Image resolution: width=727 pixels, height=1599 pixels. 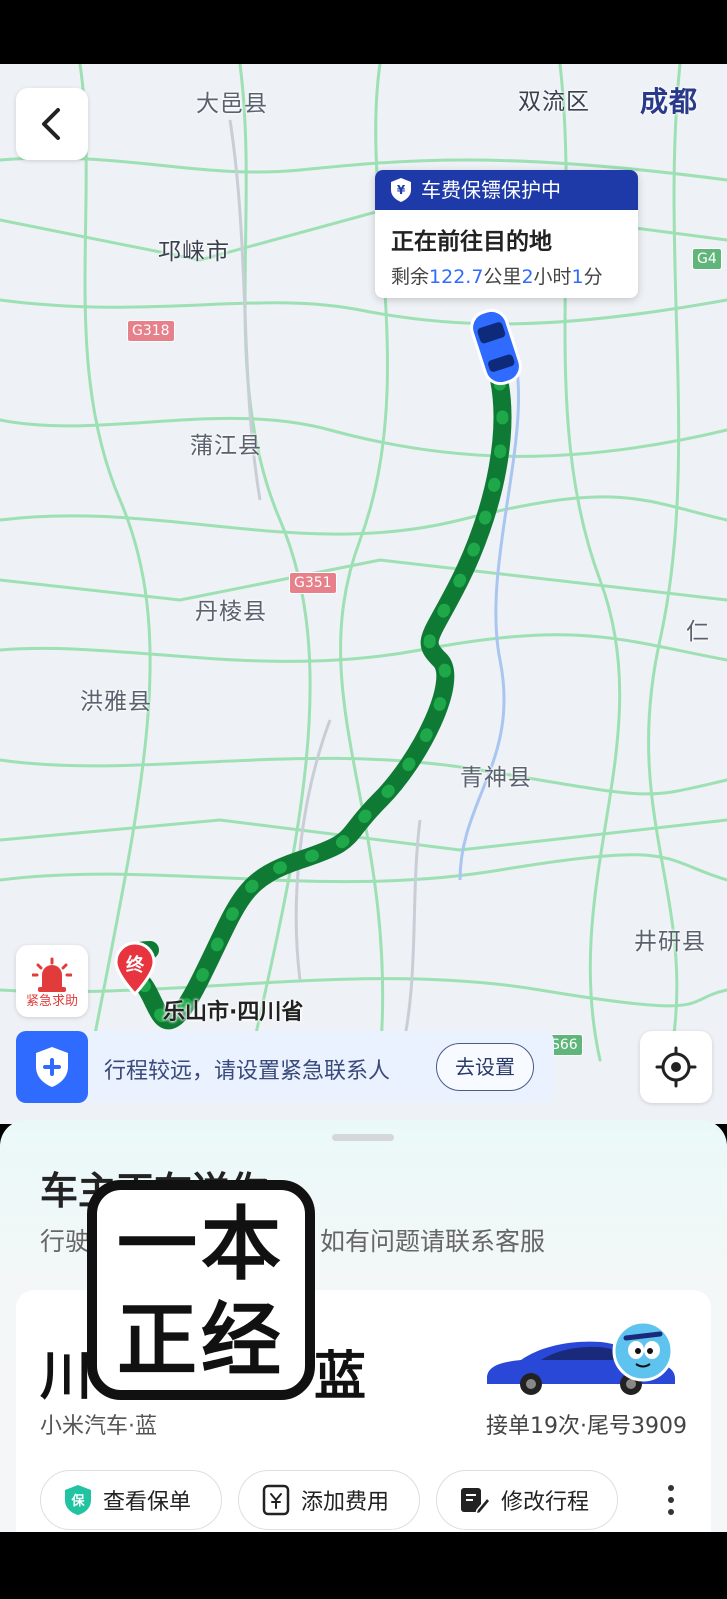 What do you see at coordinates (363, 32) in the screenshot?
I see `status-bar` at bounding box center [363, 32].